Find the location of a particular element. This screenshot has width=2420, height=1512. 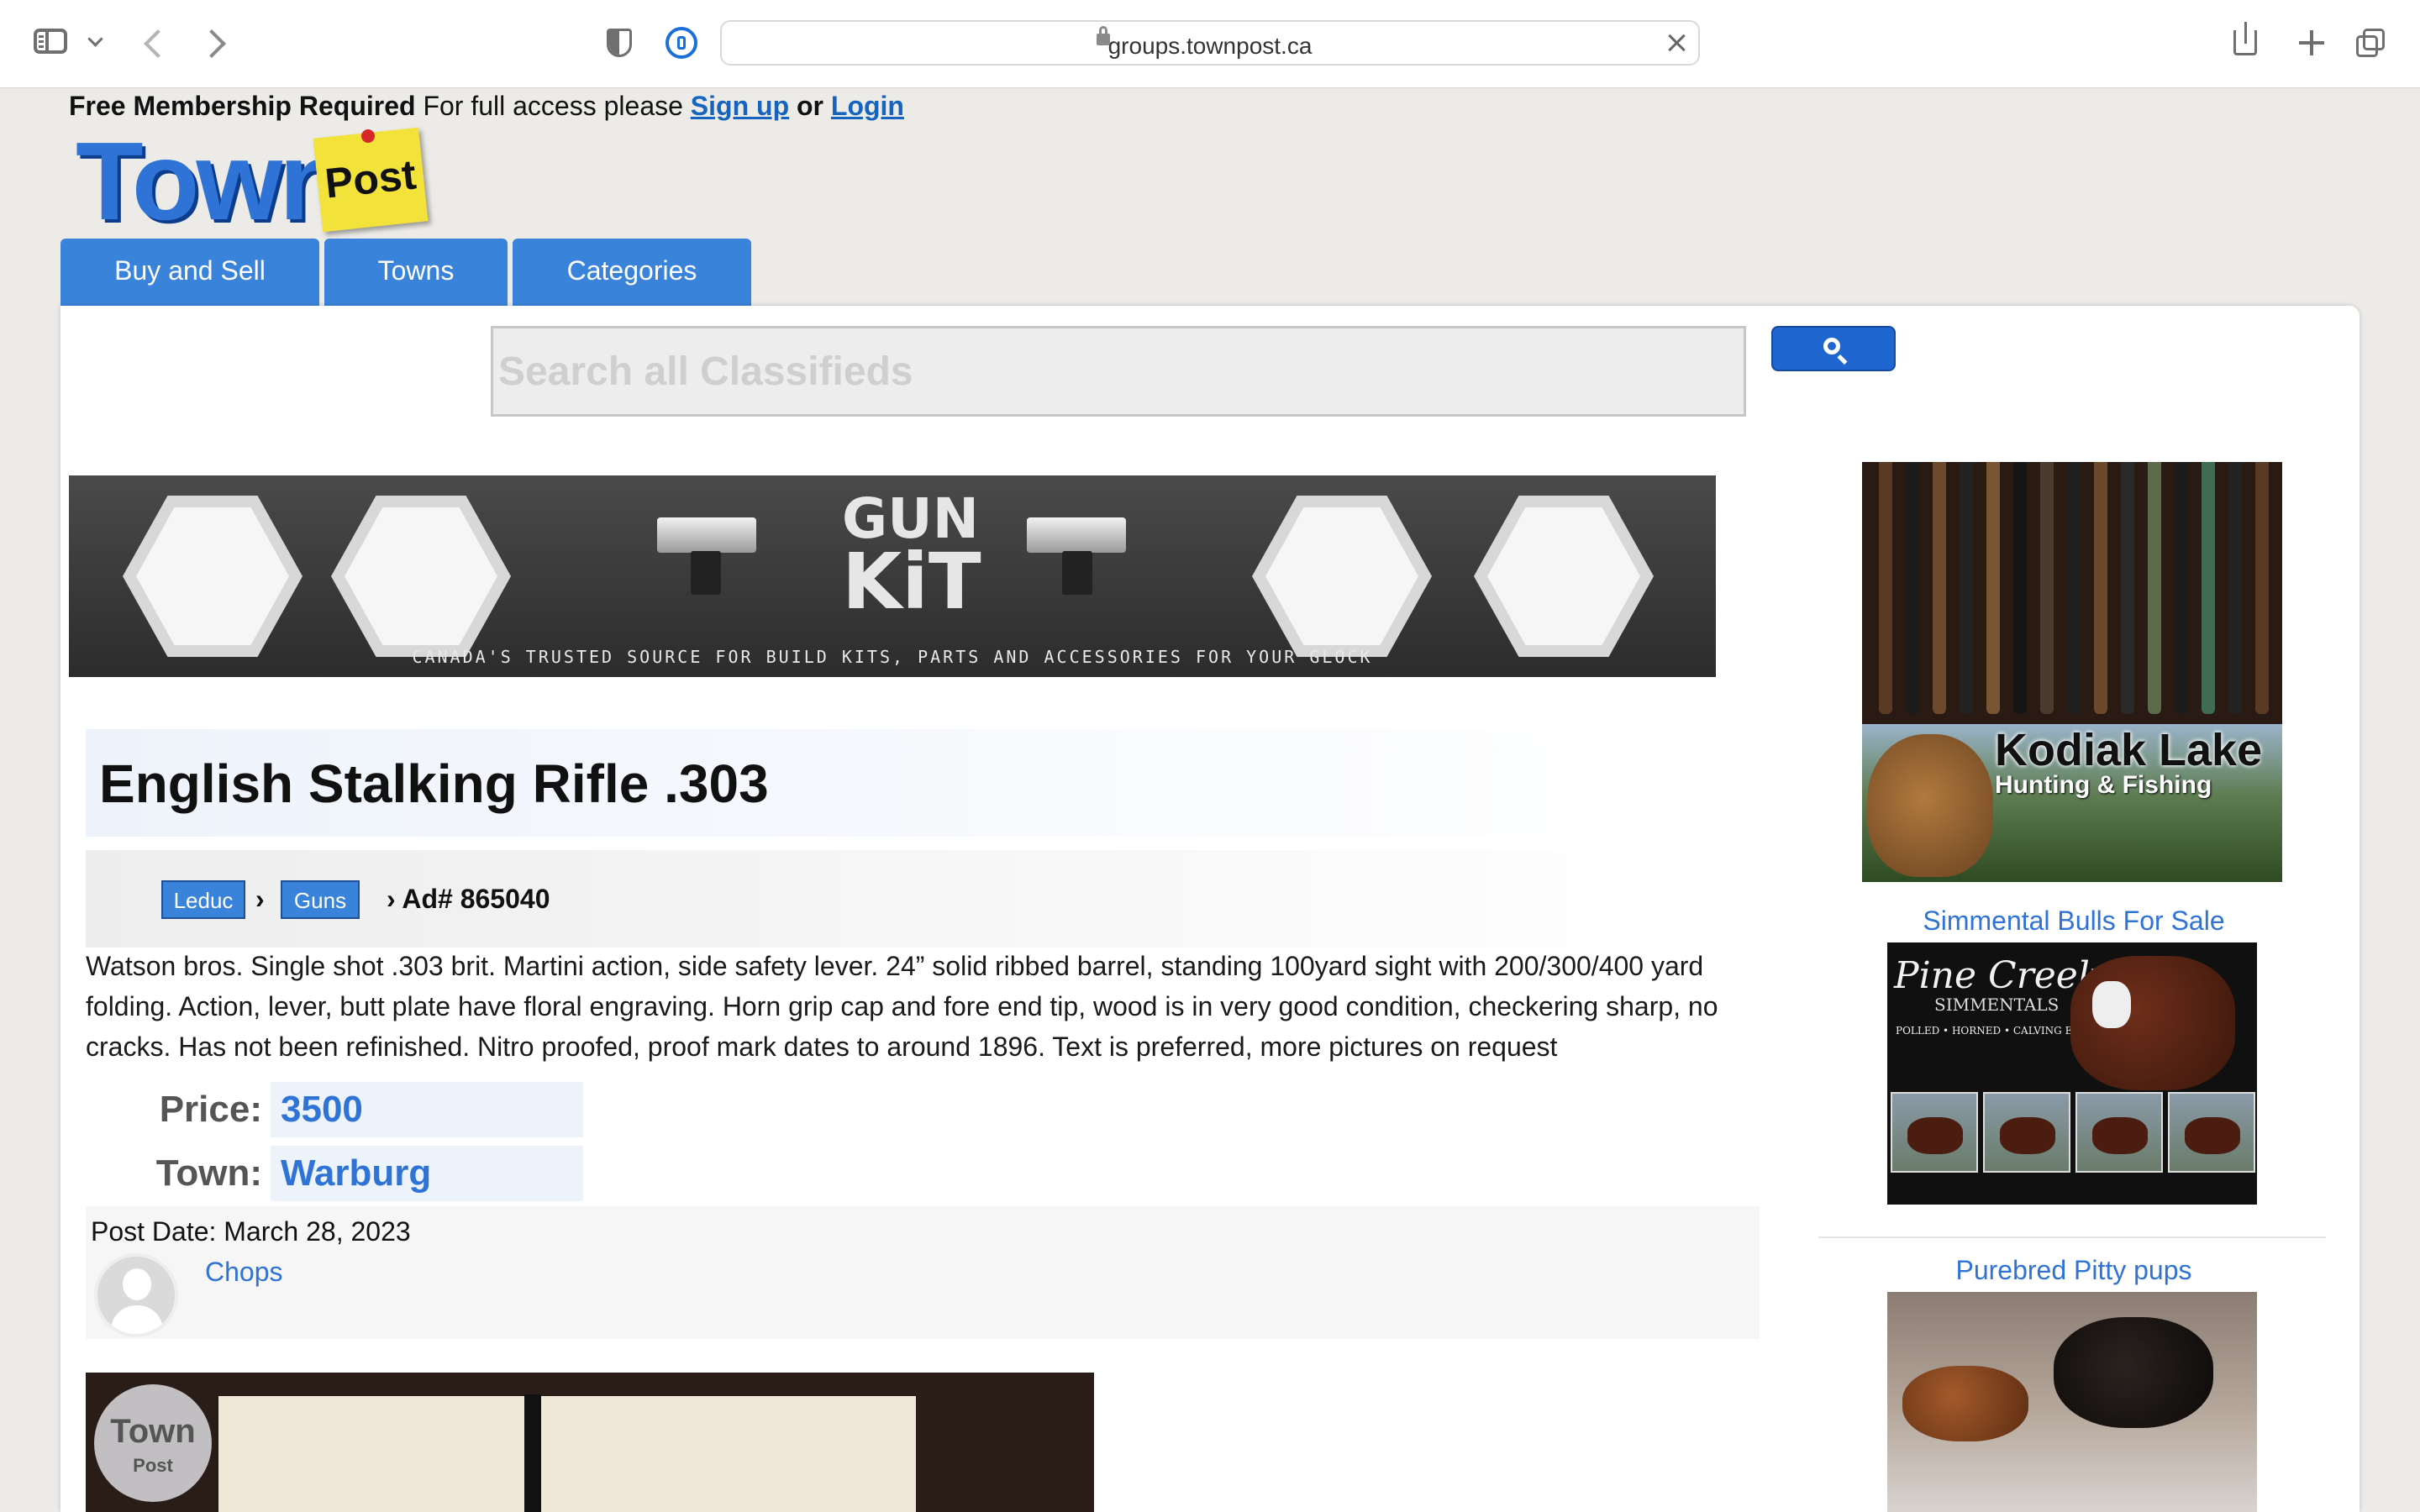

url-text: groups.townpost.ca is located at coordinates (1210, 46).